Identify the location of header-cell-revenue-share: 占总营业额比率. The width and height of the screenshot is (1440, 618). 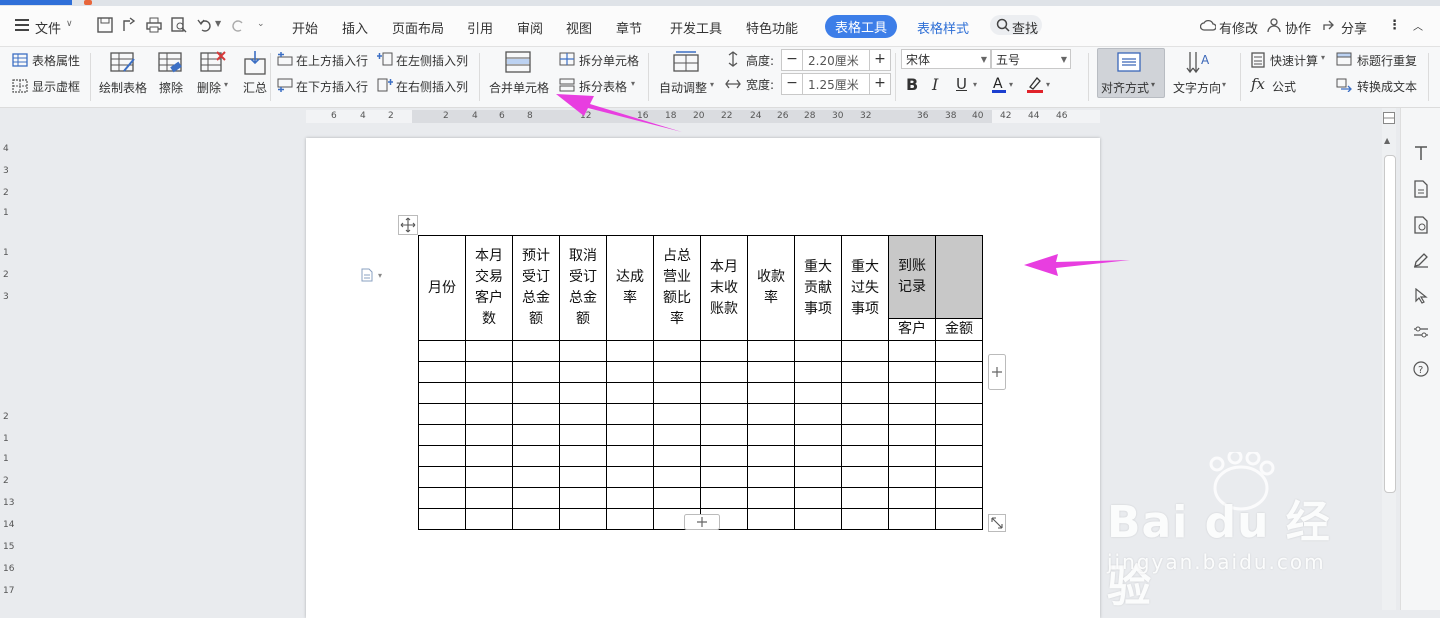
(677, 288).